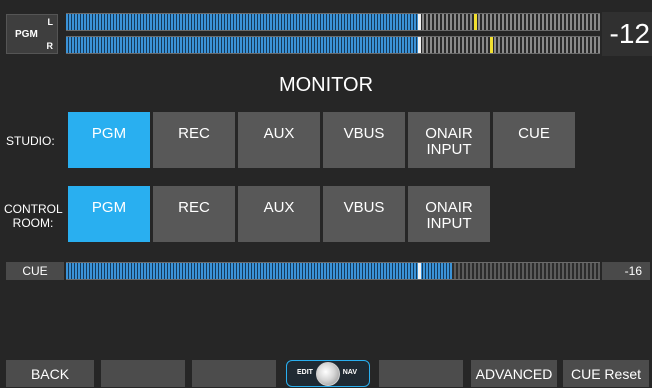  Describe the element at coordinates (109, 140) in the screenshot. I see `studio-pgm-button: PGM` at that location.